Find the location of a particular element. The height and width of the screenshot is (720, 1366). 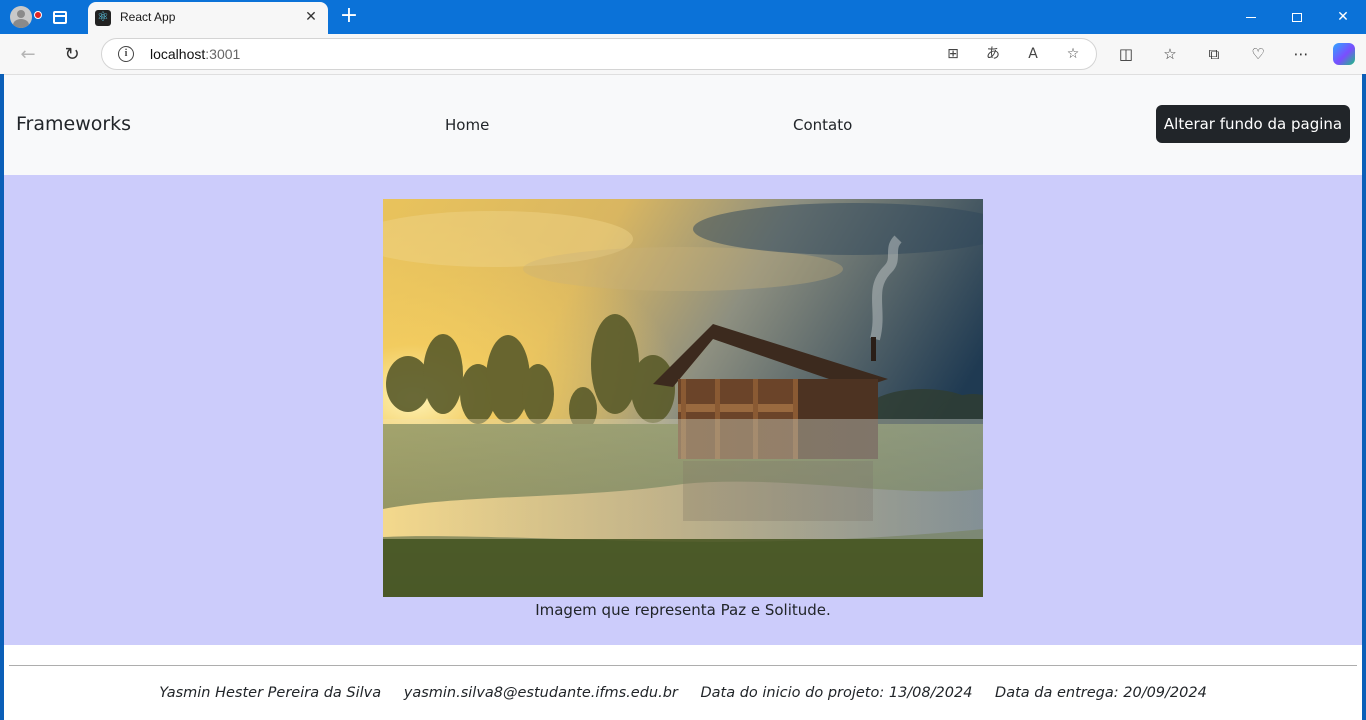

nav-link-home: Home is located at coordinates (467, 125).